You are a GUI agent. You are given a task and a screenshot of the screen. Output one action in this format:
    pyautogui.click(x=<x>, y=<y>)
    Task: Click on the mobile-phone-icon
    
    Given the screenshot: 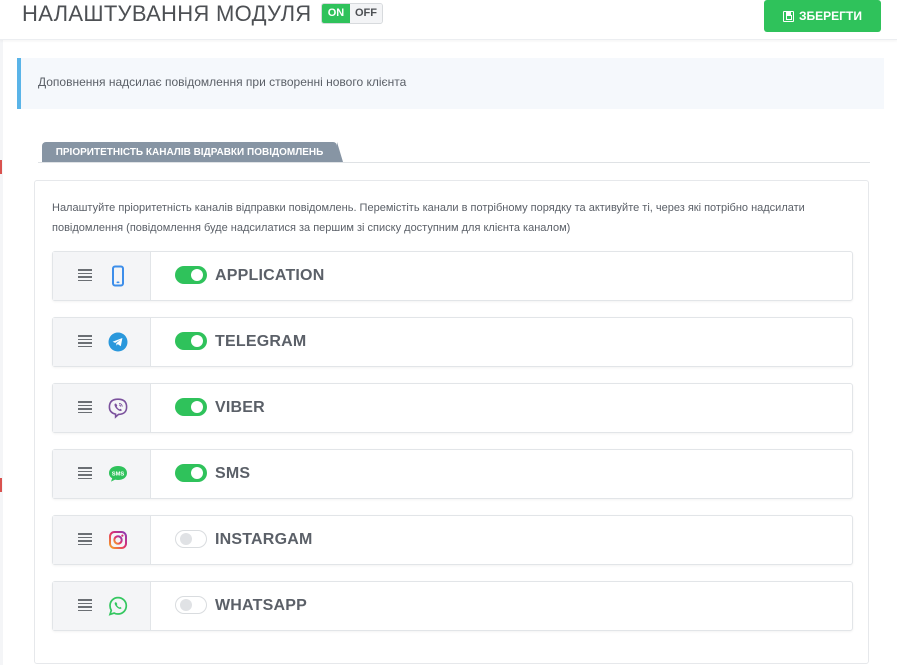 What is the action you would take?
    pyautogui.click(x=118, y=276)
    